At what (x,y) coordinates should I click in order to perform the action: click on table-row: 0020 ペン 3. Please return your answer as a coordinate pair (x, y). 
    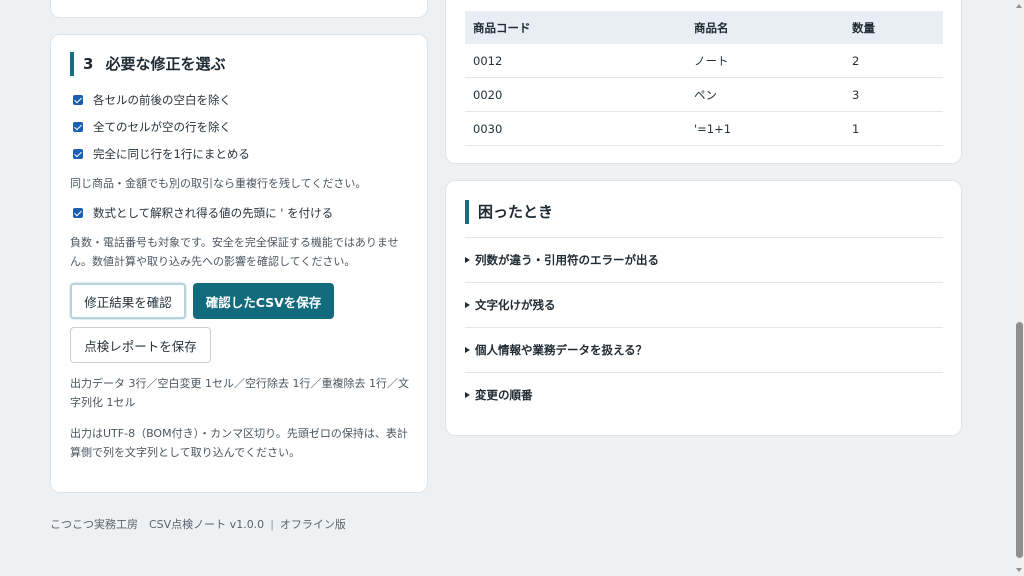
    Looking at the image, I should click on (704, 94).